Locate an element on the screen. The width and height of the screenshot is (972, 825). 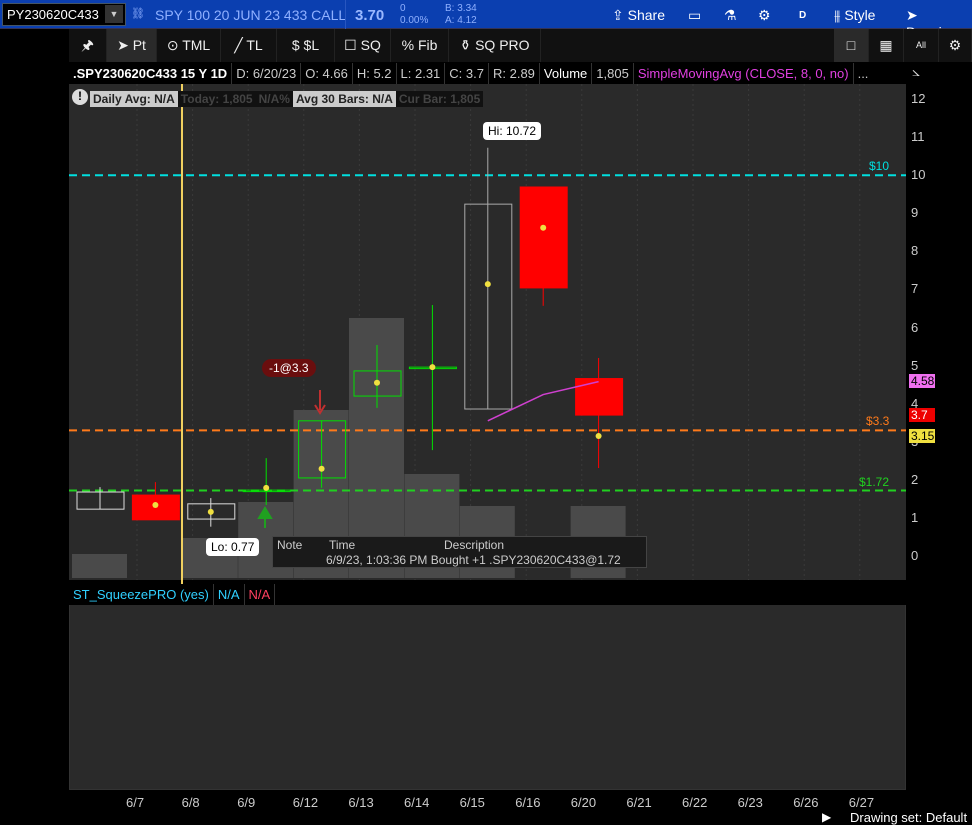
level-label-1-72: $1.72 is located at coordinates (874, 482).